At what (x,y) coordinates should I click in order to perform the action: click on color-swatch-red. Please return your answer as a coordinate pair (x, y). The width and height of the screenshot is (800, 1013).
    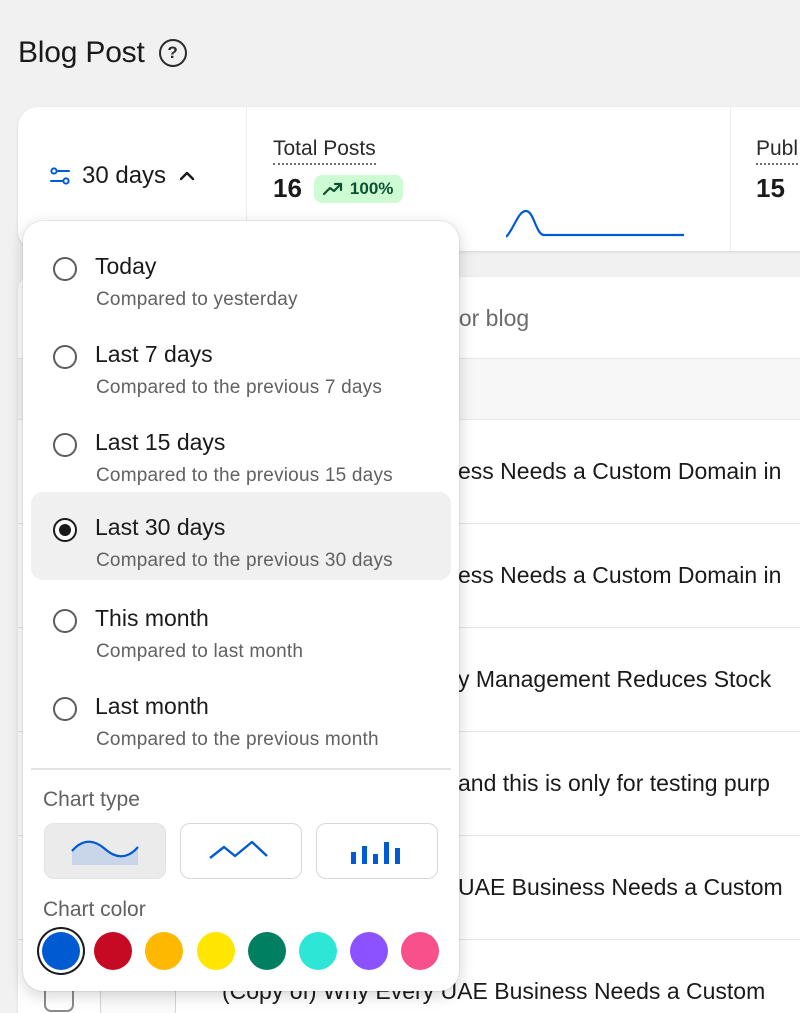
    Looking at the image, I should click on (113, 951).